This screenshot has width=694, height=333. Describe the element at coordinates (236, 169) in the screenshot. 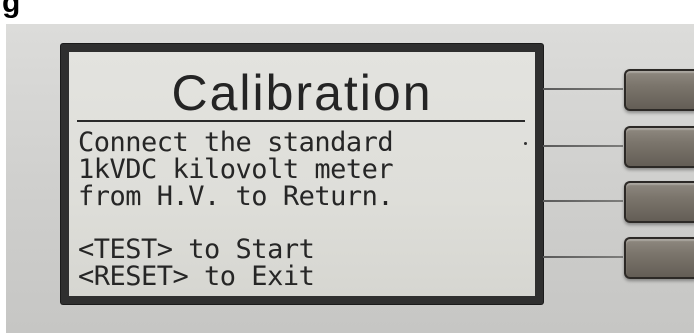

I see `instruction-line-2: 1kVDC kilovolt meter` at that location.